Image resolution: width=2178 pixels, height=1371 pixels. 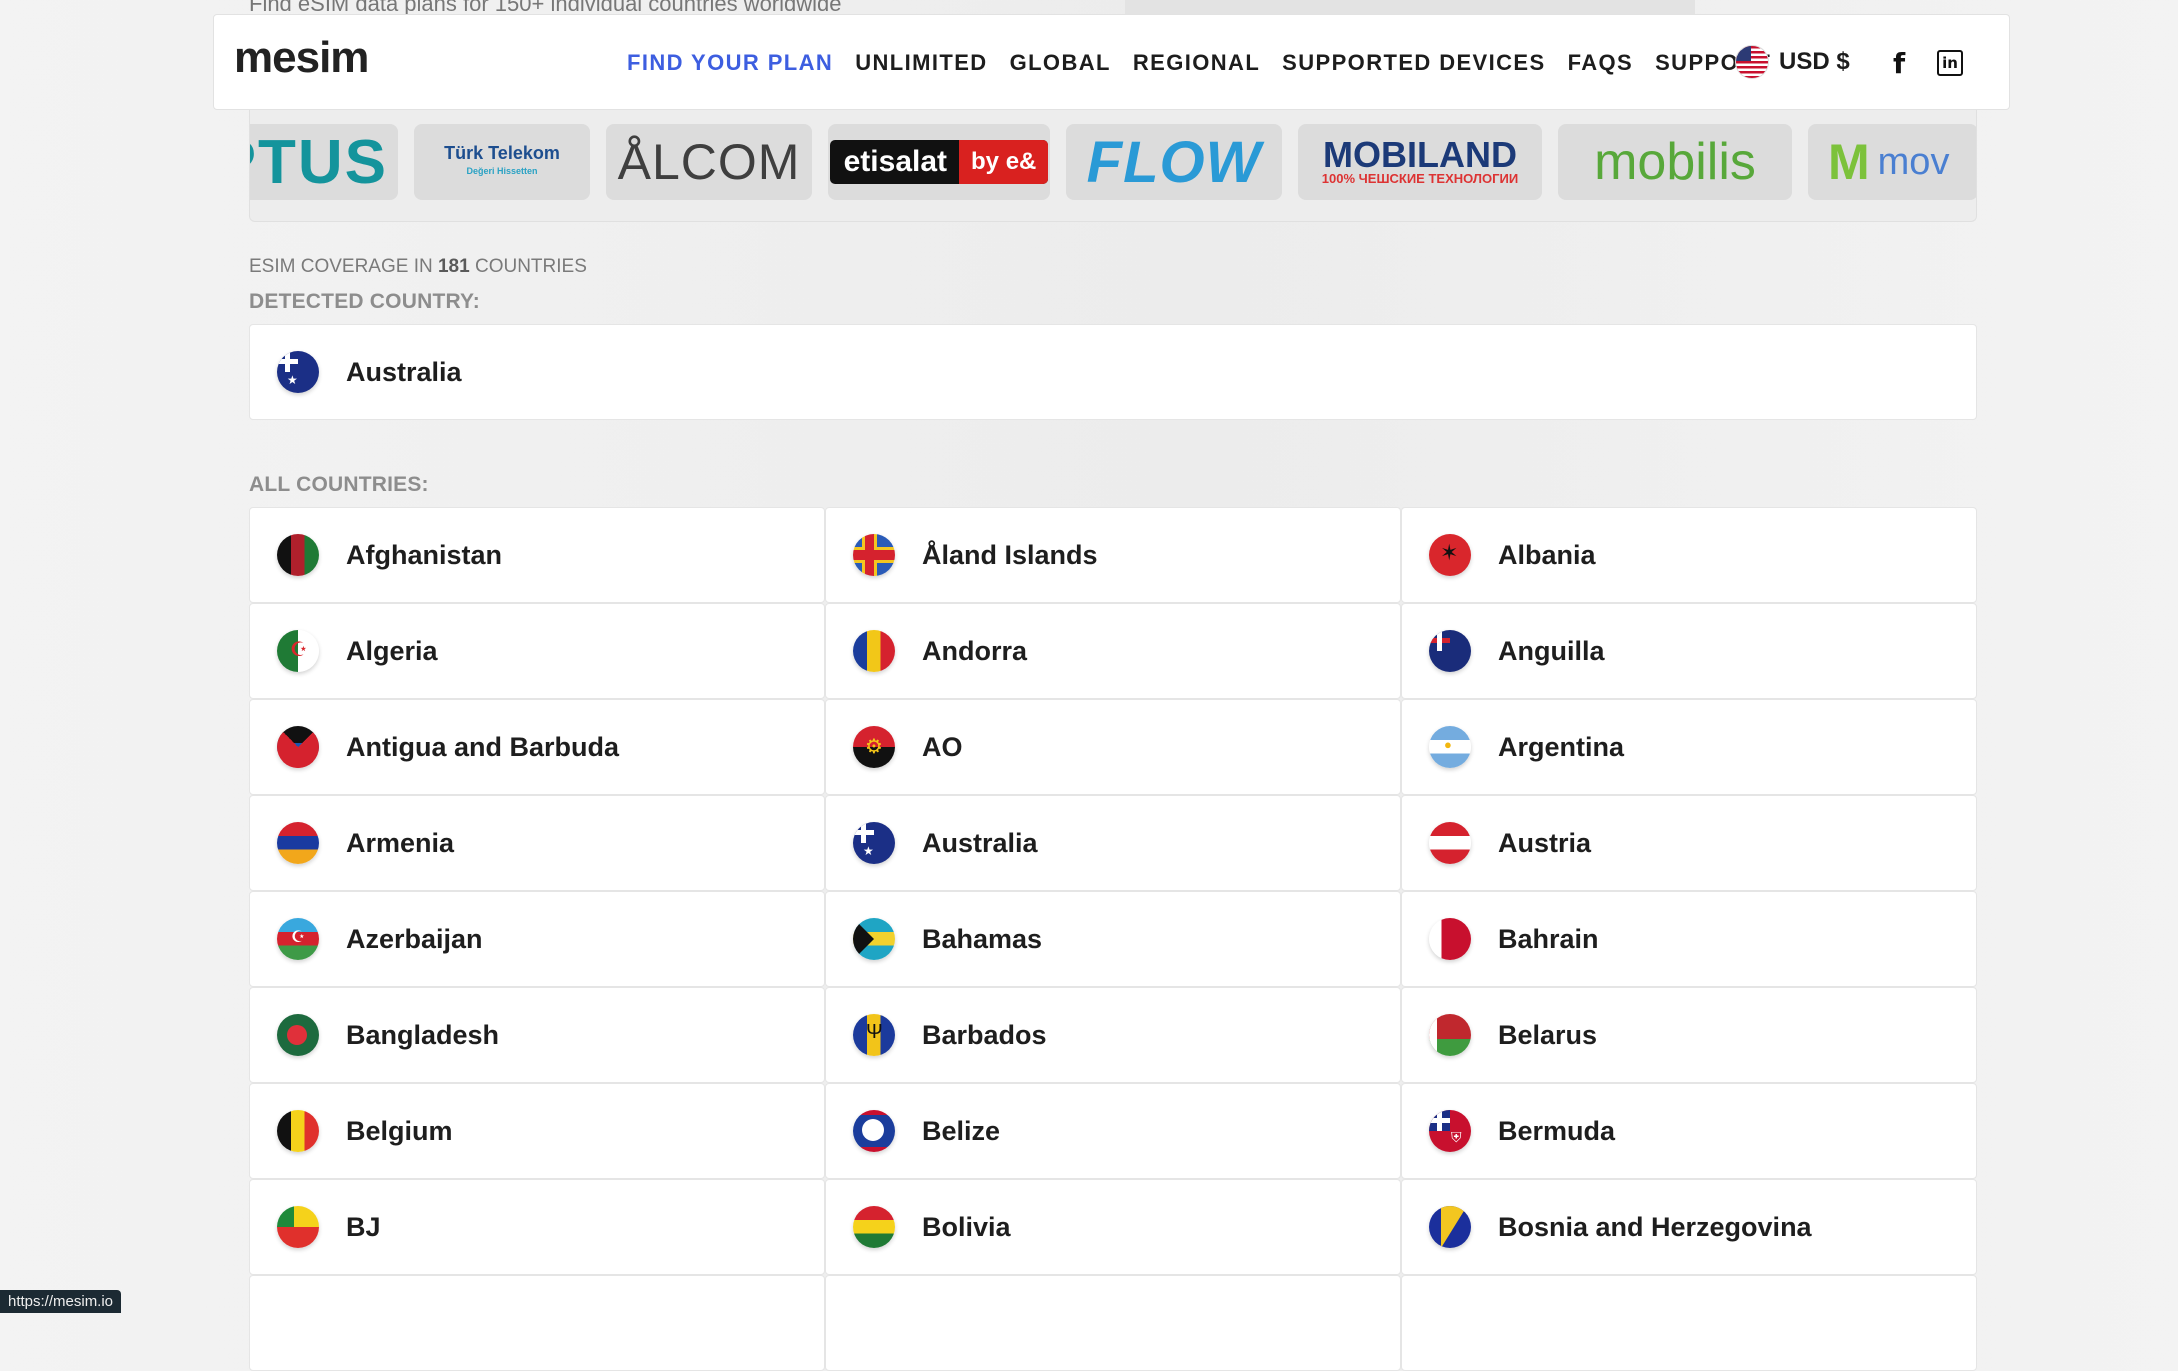 What do you see at coordinates (1450, 939) in the screenshot?
I see `flag-bh-icon` at bounding box center [1450, 939].